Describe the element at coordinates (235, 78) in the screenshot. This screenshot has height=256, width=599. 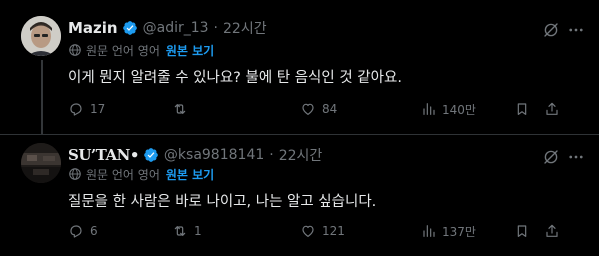
I see `tweet-text: 이게 뭔지 알려줄 수 있나요? 불에 탄 음식인 것 같아요.` at that location.